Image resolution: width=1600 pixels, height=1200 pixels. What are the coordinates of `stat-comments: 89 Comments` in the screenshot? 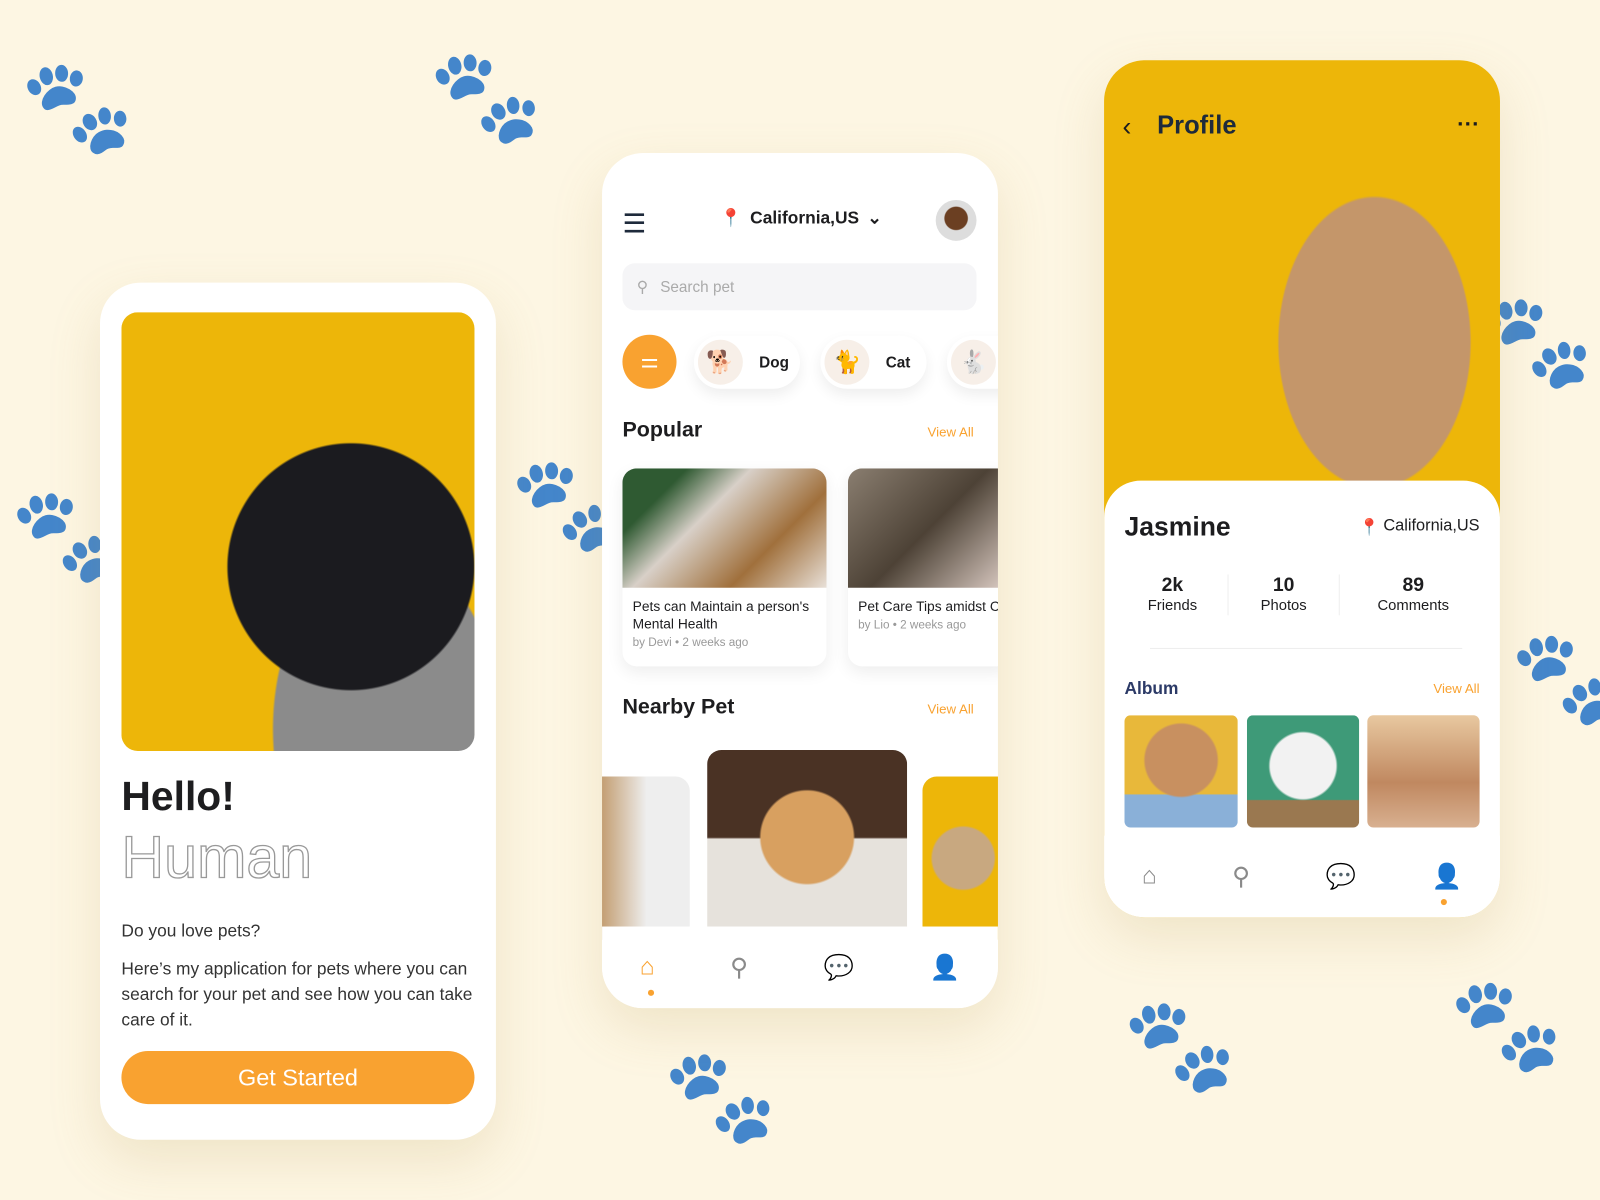 It's located at (1413, 594).